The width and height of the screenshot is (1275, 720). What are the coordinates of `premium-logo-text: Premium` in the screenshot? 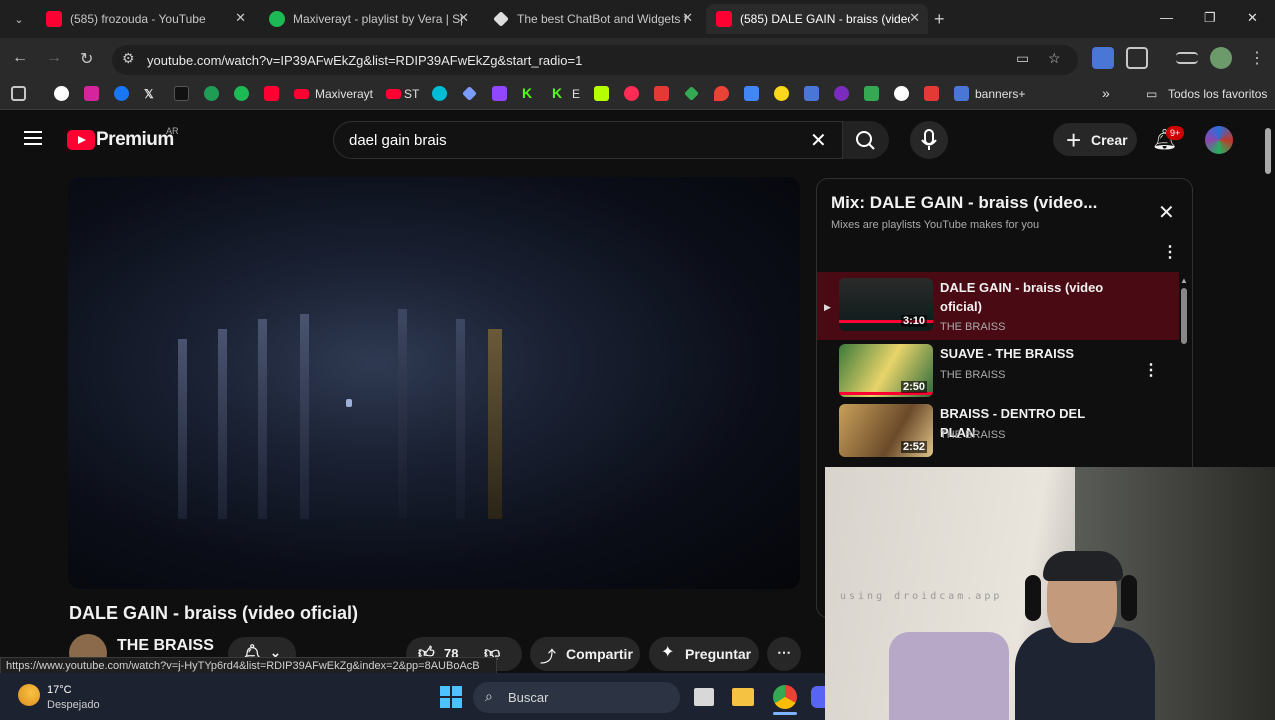 It's located at (135, 140).